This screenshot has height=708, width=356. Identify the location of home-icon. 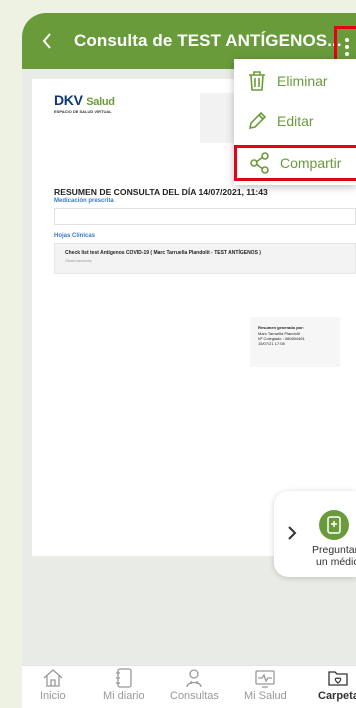
(53, 678).